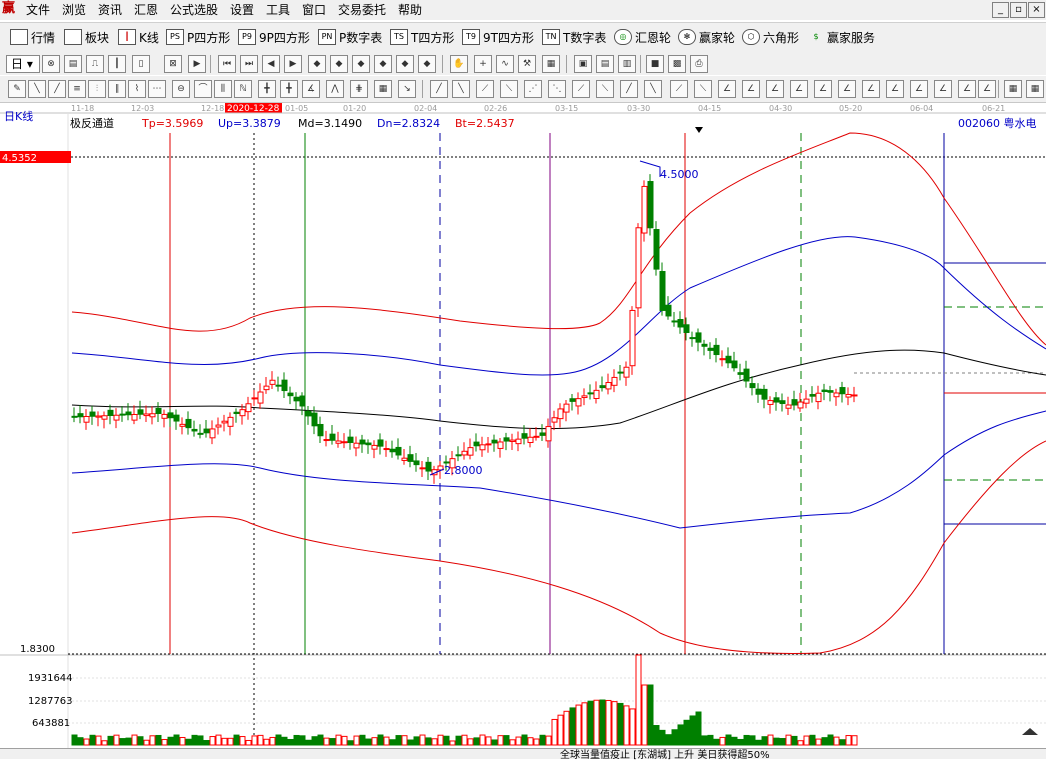  I want to click on cross-tool-icon-2: ╋, so click(289, 89).